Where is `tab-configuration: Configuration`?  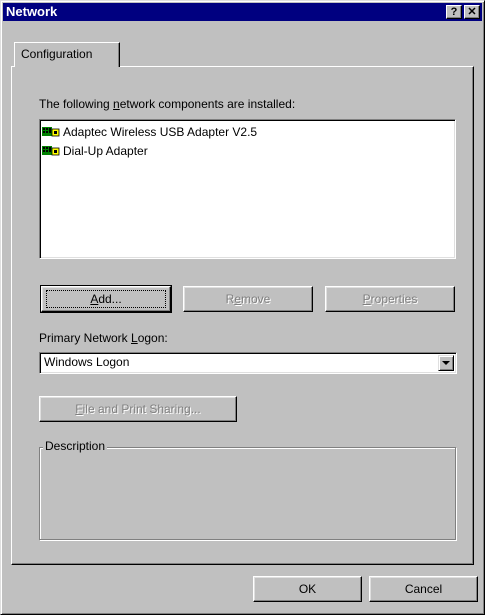 tab-configuration: Configuration is located at coordinates (67, 54).